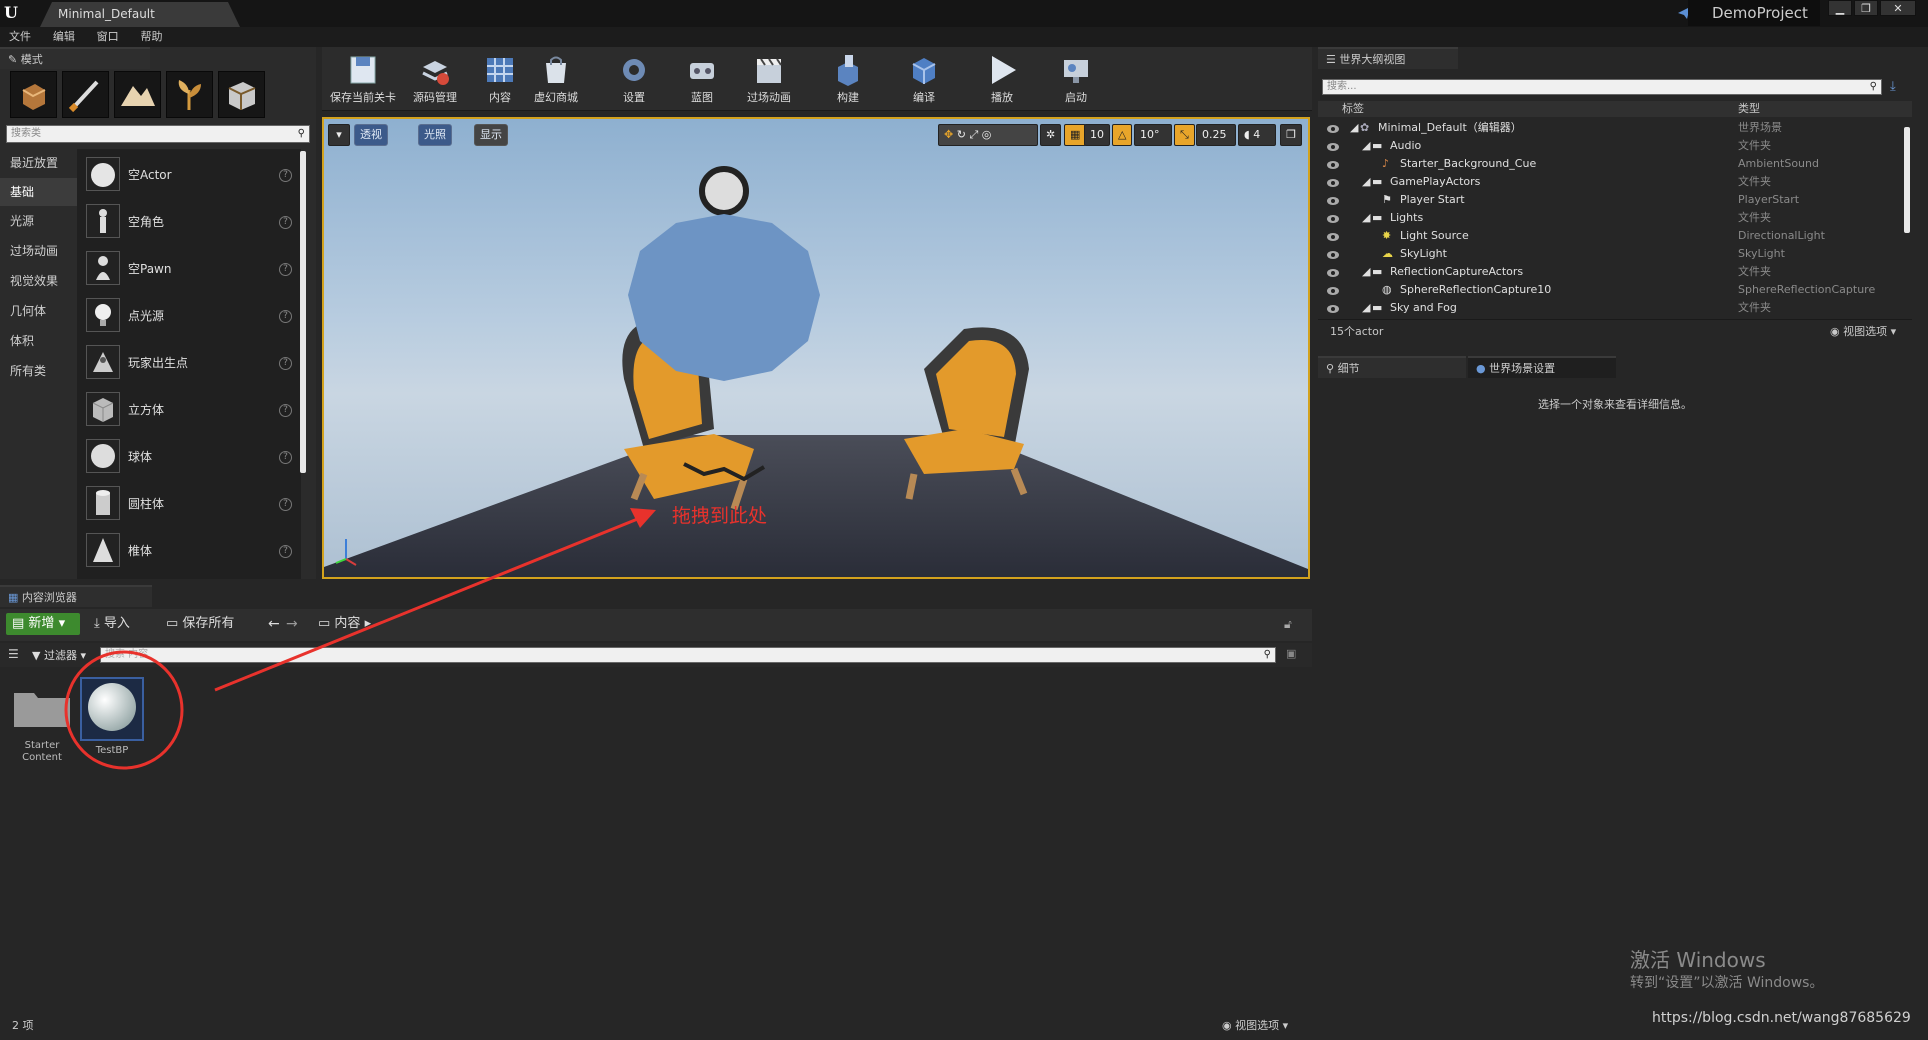 The height and width of the screenshot is (1040, 1928). I want to click on place-item-empty-character: 空角色 ?, so click(189, 222).